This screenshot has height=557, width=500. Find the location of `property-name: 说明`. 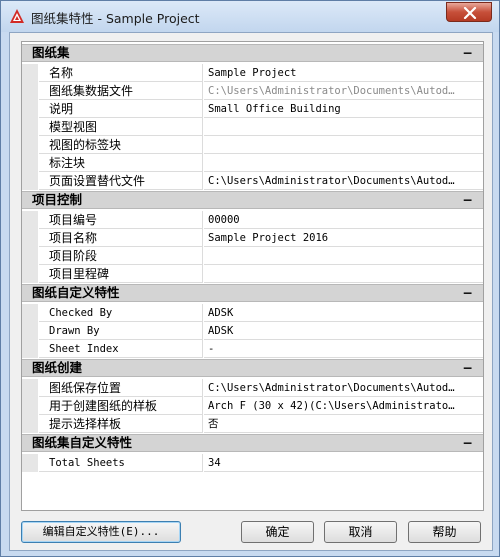

property-name: 说明 is located at coordinates (121, 109).